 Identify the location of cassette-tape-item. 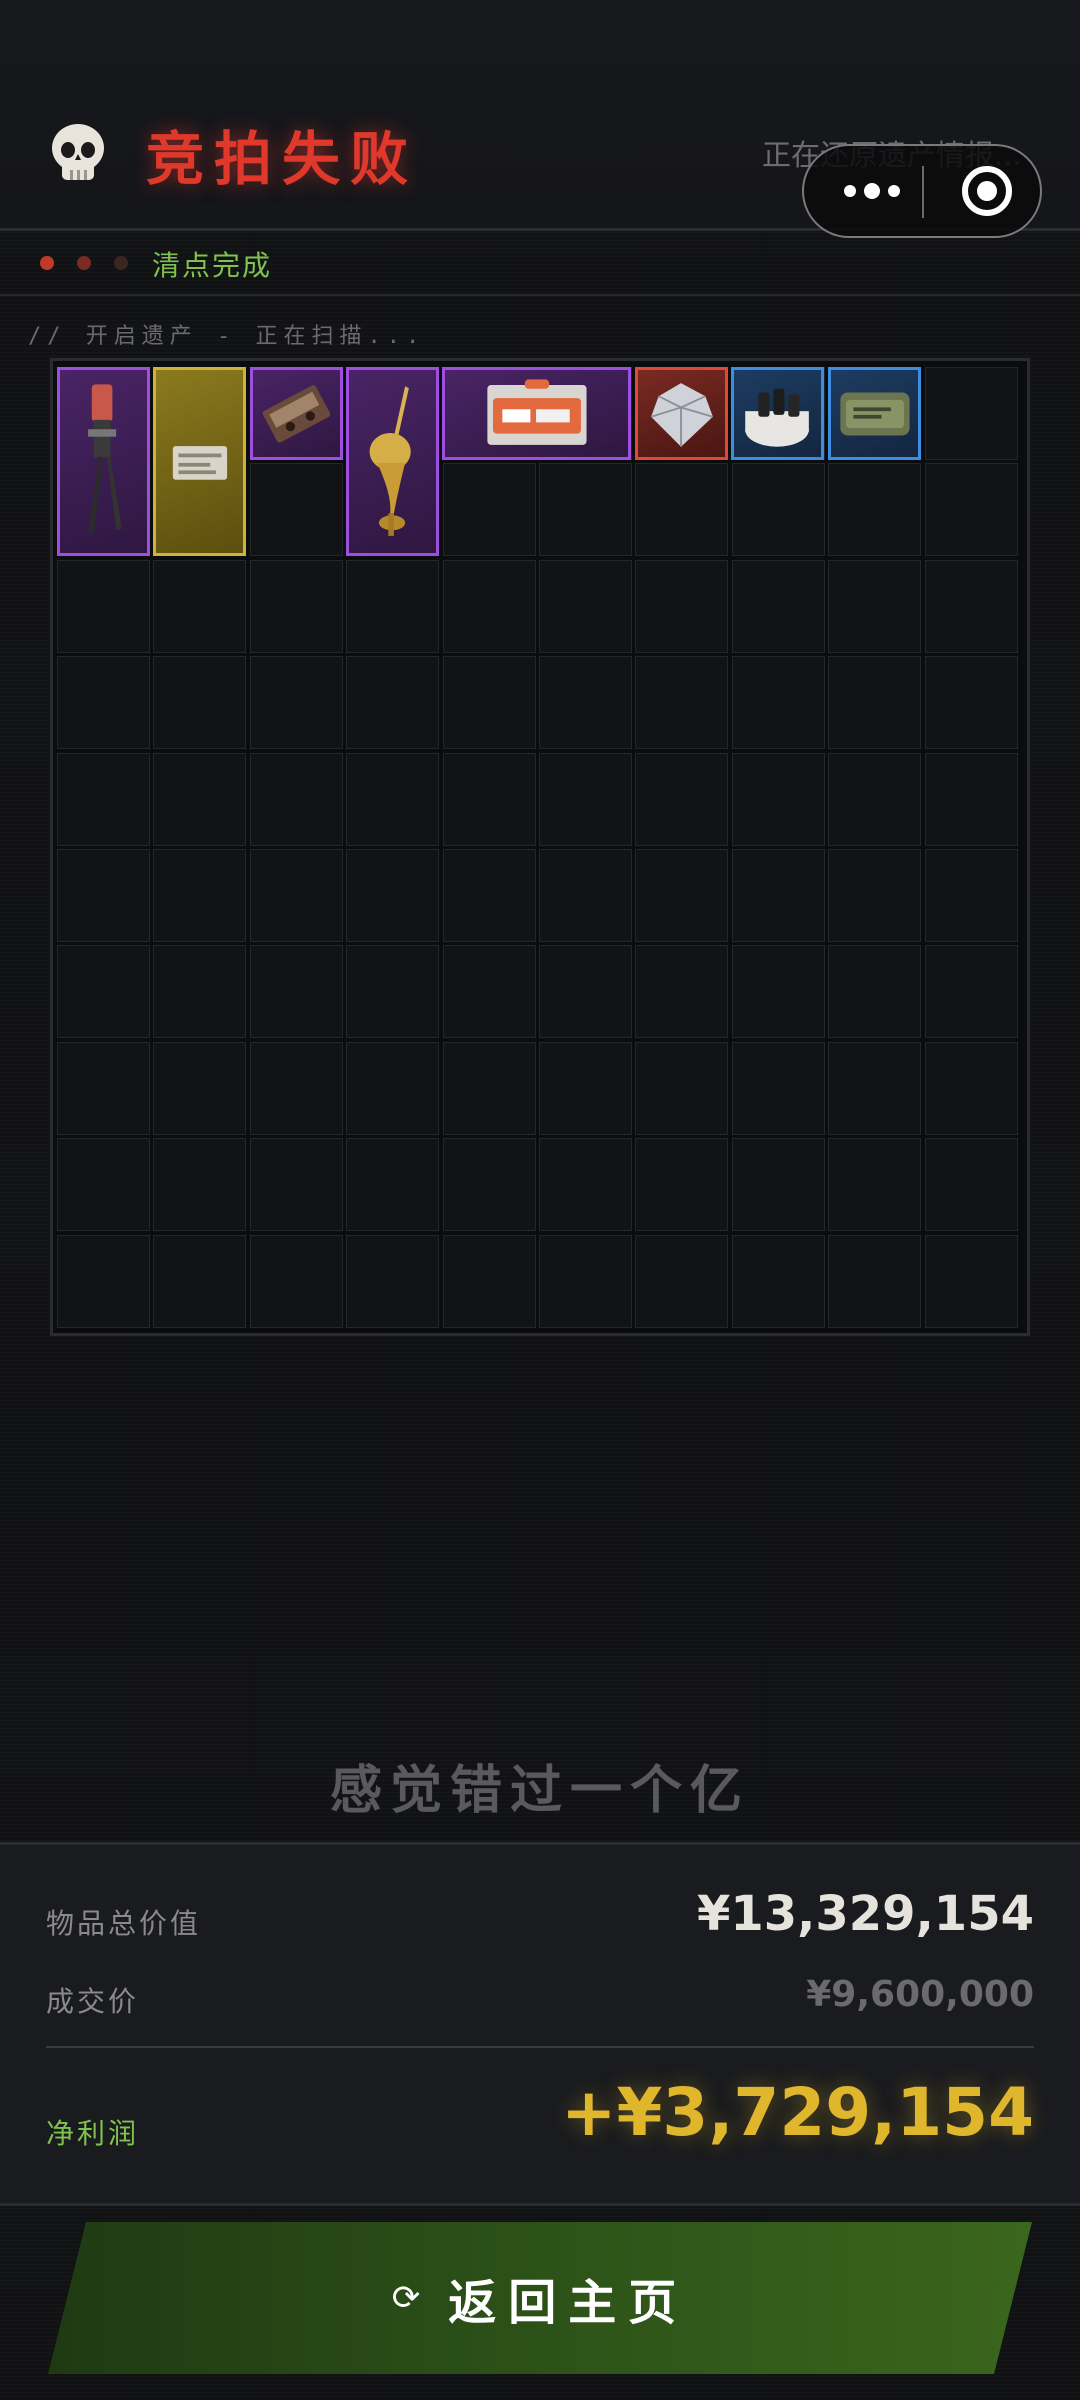
(296, 413).